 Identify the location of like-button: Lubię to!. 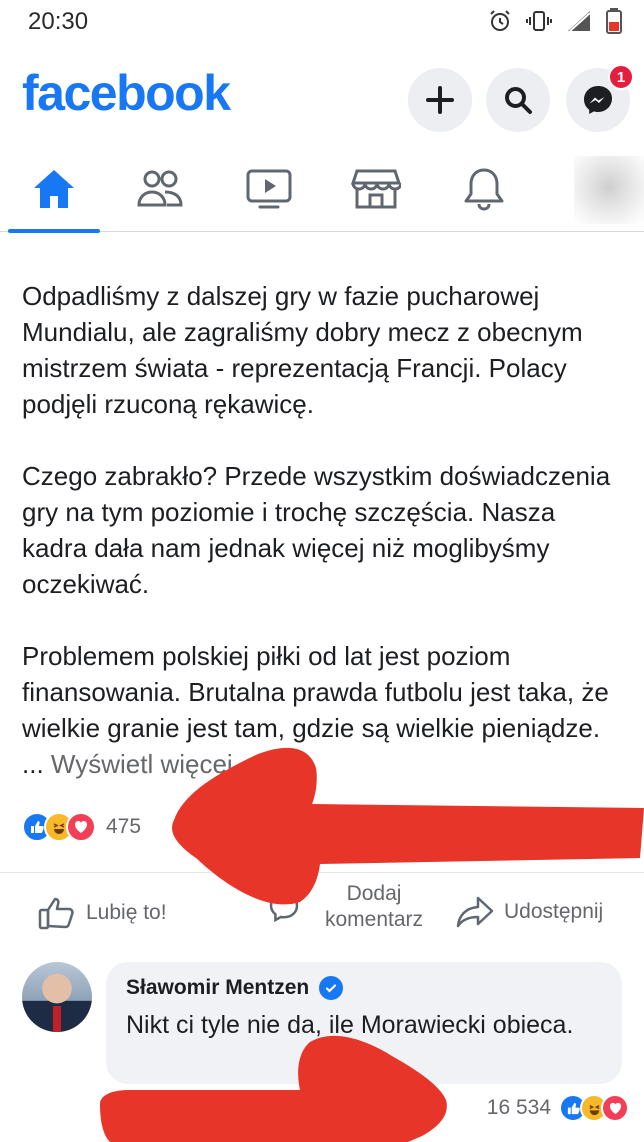
(102, 913).